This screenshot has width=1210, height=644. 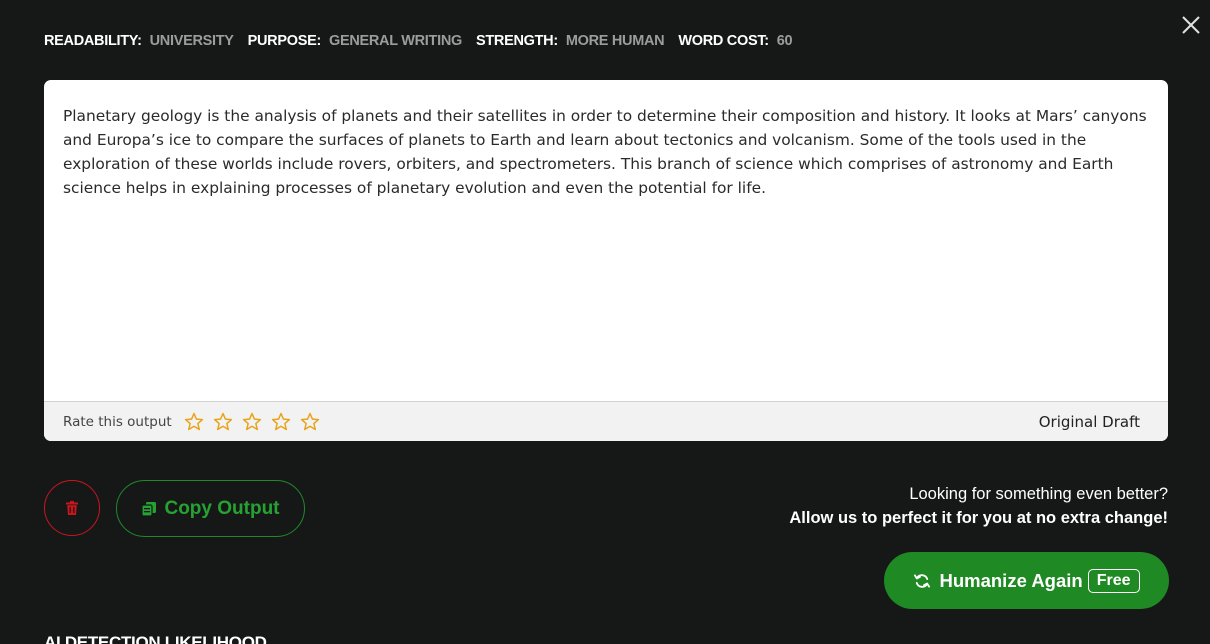 What do you see at coordinates (191, 41) in the screenshot?
I see `readability-value: UNIVERSITY` at bounding box center [191, 41].